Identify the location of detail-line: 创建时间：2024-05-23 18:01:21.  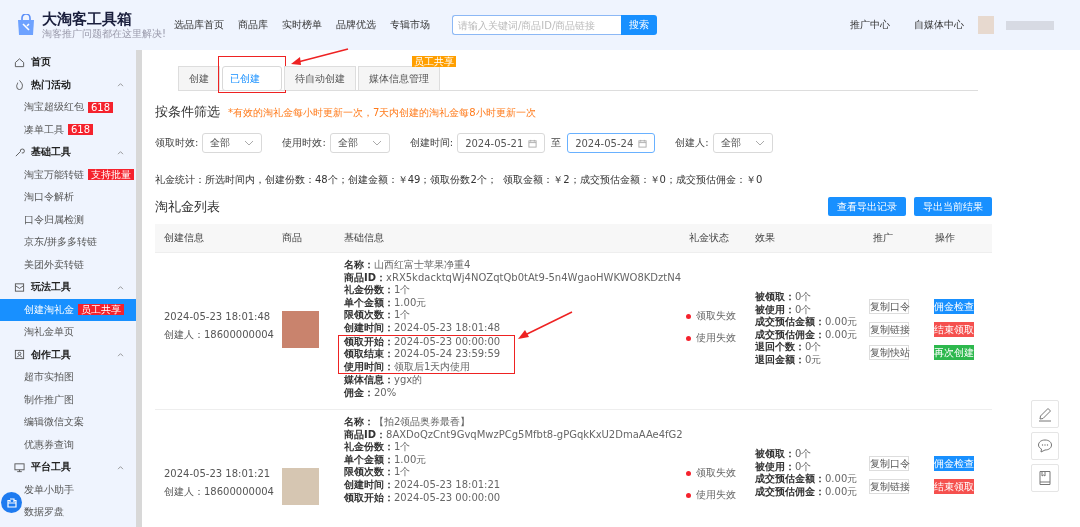
(422, 485).